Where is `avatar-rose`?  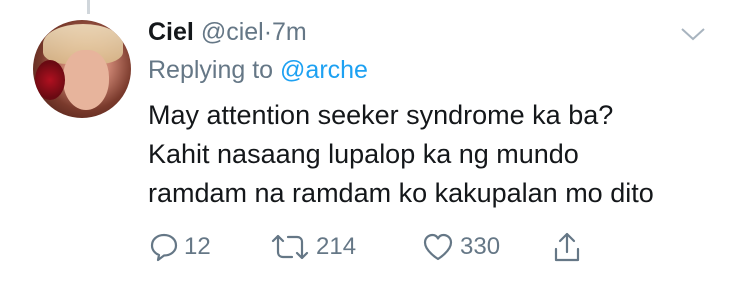 avatar-rose is located at coordinates (50, 80).